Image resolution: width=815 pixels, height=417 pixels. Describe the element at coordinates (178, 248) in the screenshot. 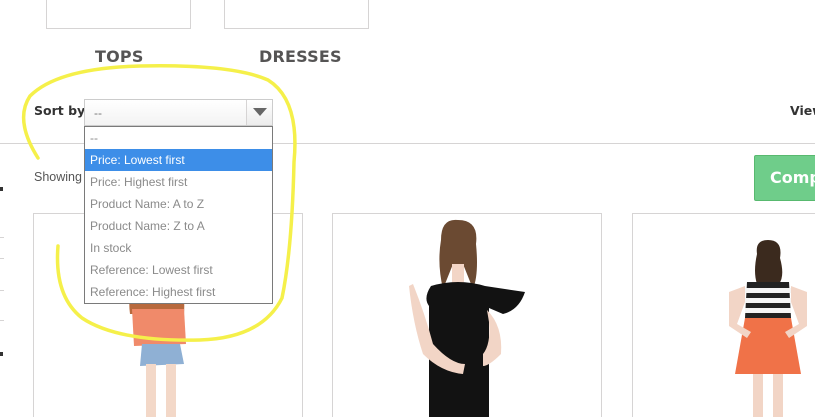

I see `sort-option: In stock` at that location.